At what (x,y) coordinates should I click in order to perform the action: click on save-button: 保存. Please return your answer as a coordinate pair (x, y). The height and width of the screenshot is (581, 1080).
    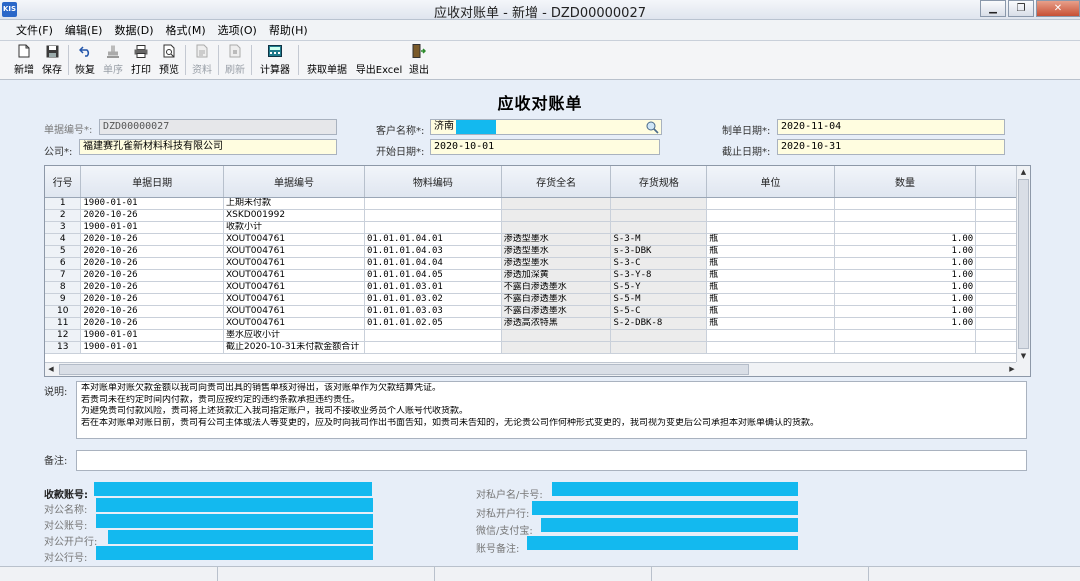
    Looking at the image, I should click on (52, 60).